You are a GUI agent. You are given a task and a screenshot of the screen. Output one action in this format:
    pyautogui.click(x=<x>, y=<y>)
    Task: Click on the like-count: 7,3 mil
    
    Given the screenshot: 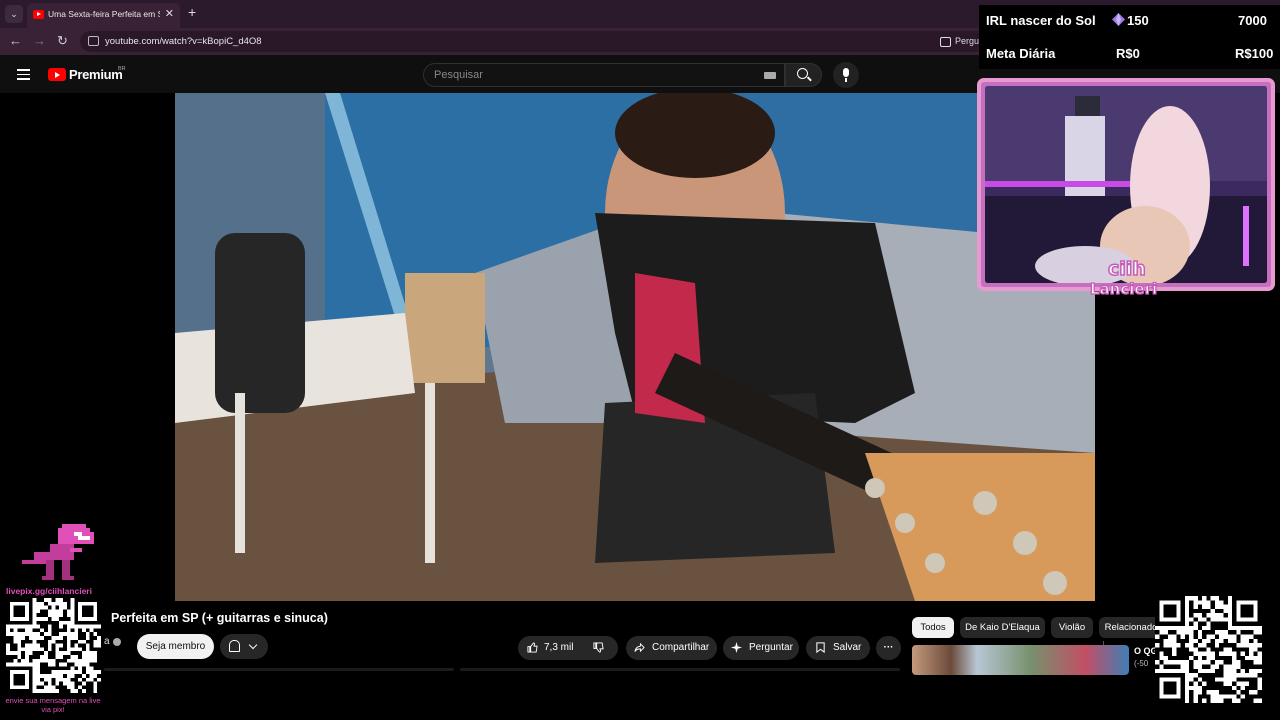 What is the action you would take?
    pyautogui.click(x=559, y=647)
    